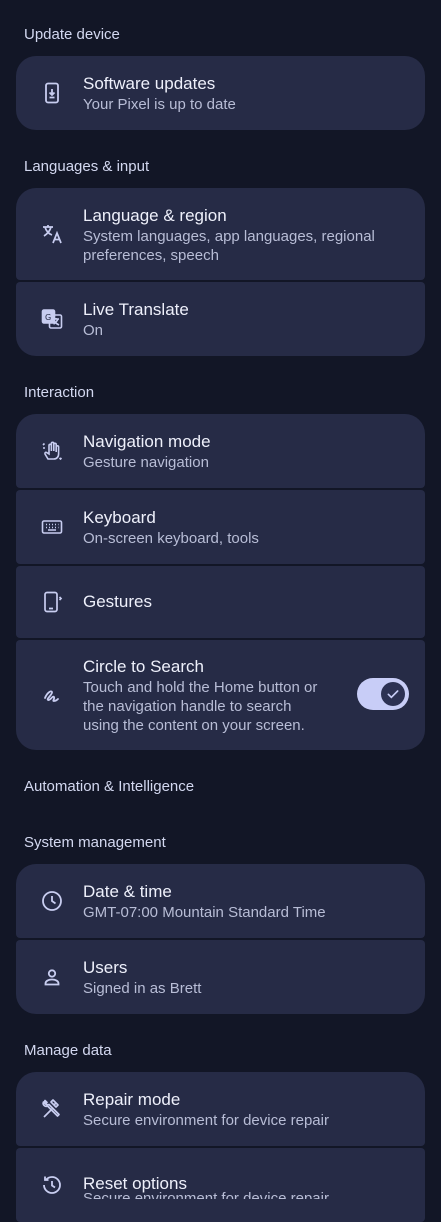  What do you see at coordinates (393, 694) in the screenshot?
I see `check-icon` at bounding box center [393, 694].